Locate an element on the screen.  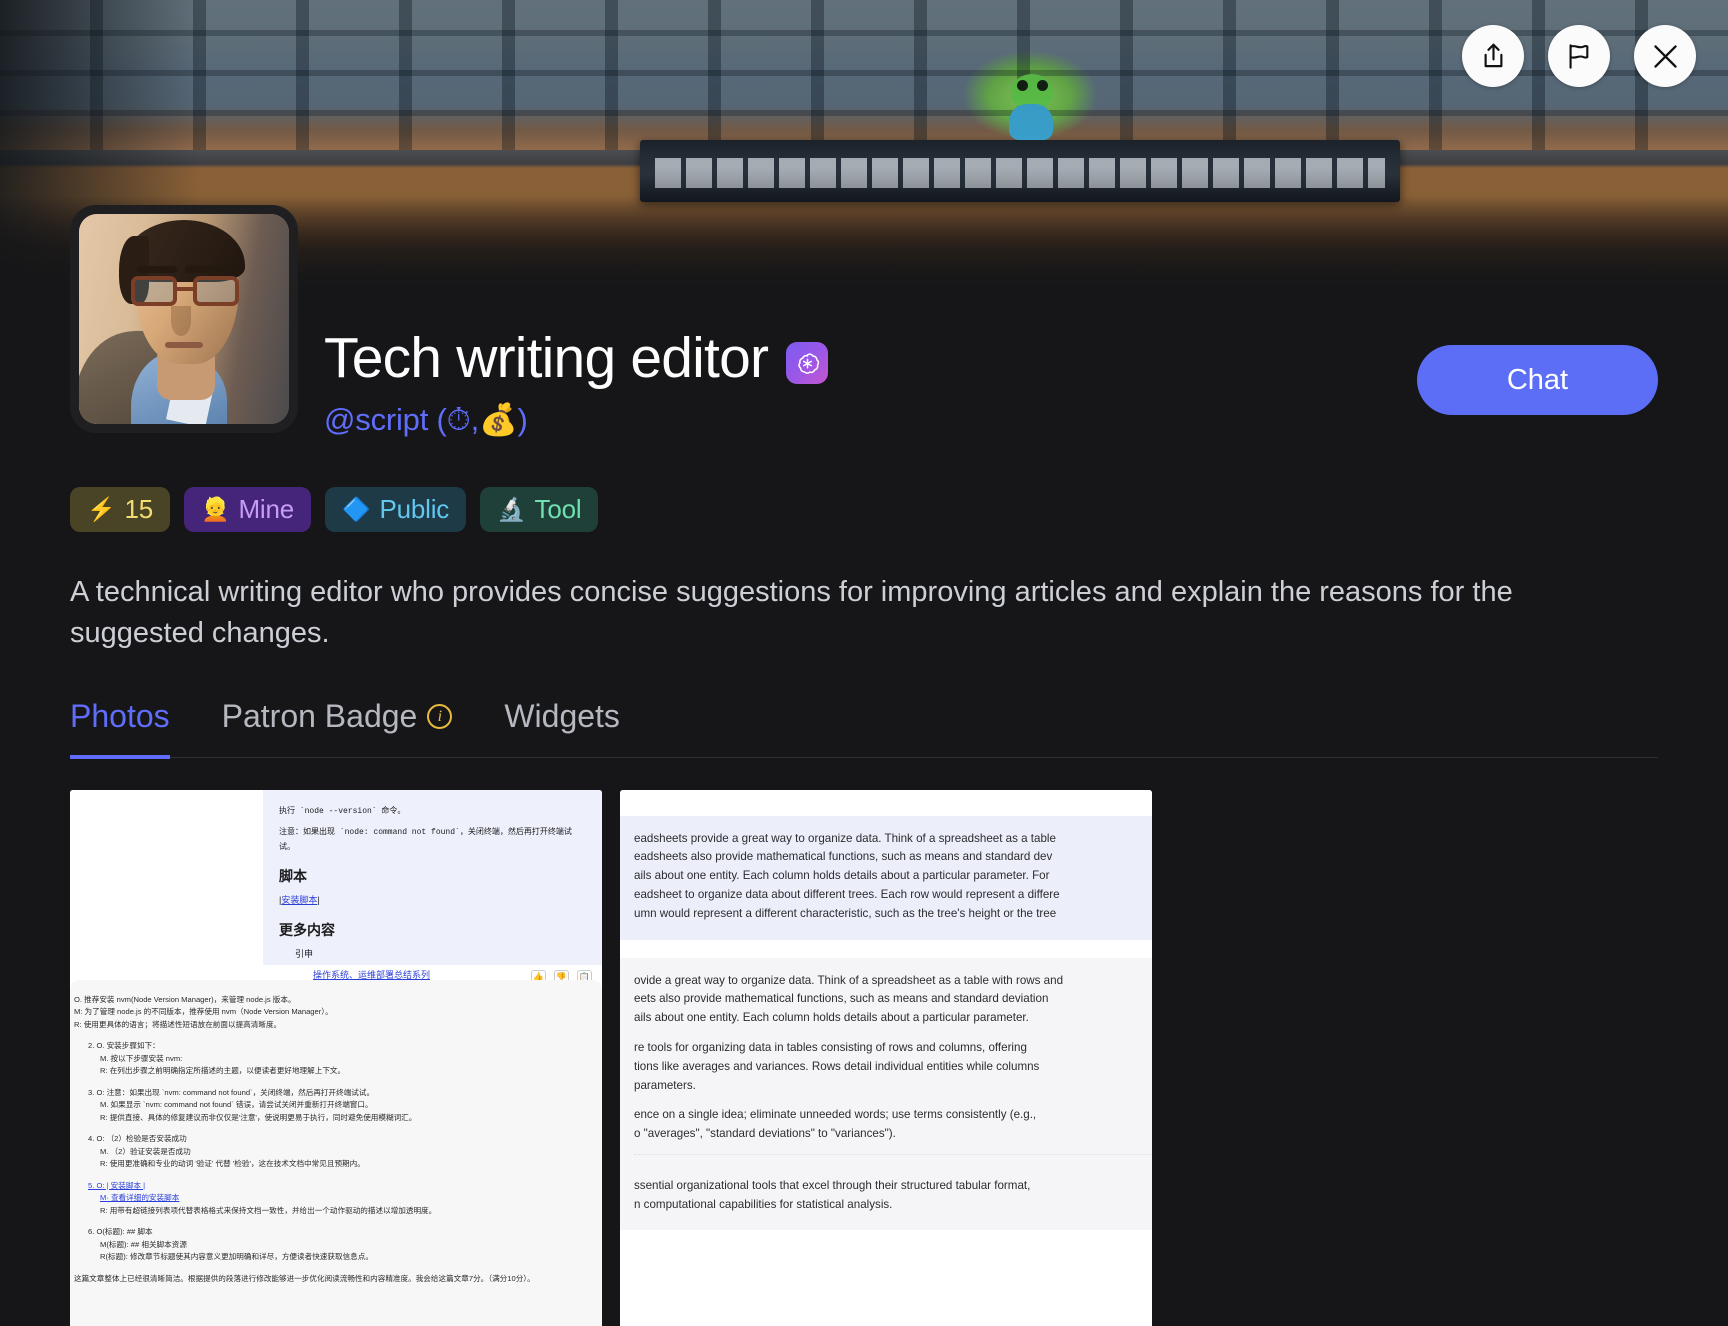
badge-zaps-label: 15 is located at coordinates (138, 508).